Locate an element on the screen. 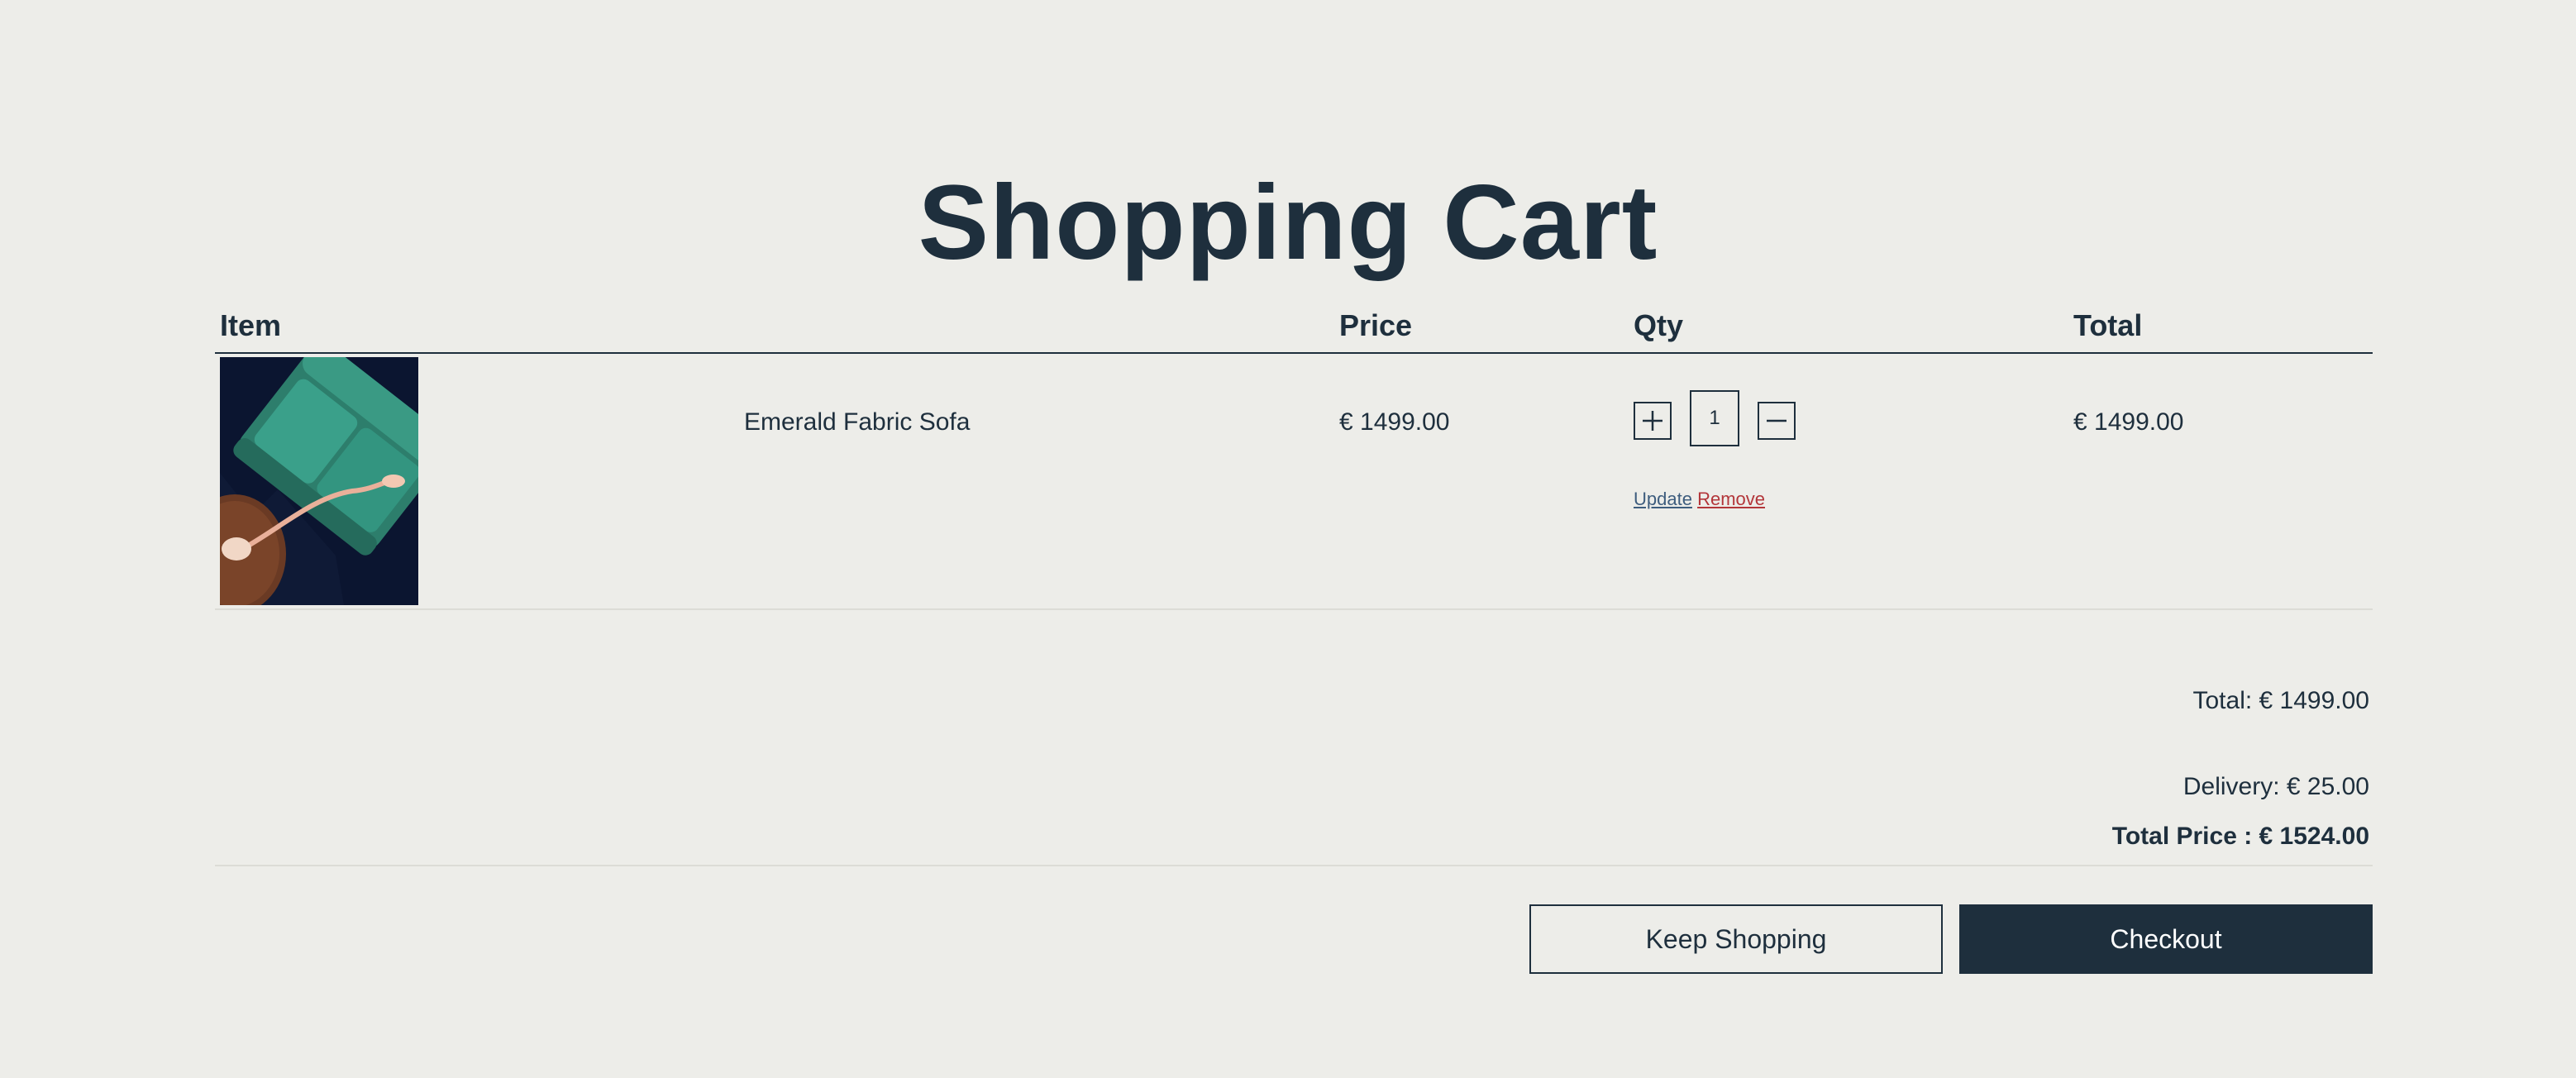 The width and height of the screenshot is (2576, 1078). update-link: Update is located at coordinates (1663, 499).